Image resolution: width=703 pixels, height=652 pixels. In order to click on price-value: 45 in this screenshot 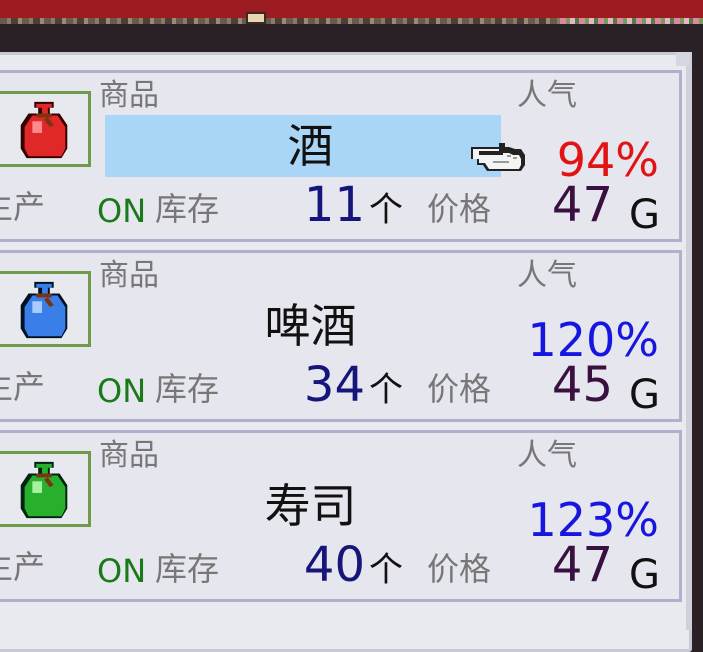, I will do `click(582, 385)`.